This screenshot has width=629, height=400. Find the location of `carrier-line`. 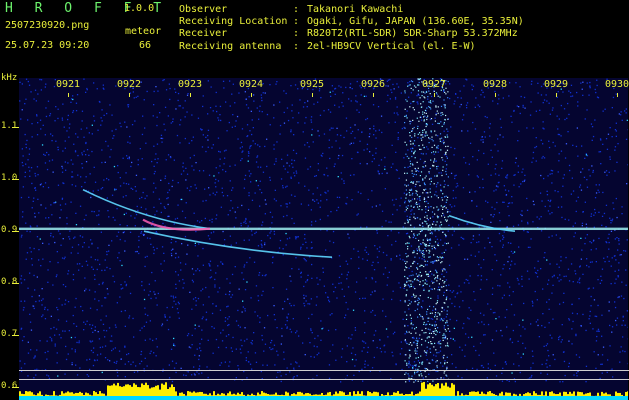

carrier-line is located at coordinates (323, 229).